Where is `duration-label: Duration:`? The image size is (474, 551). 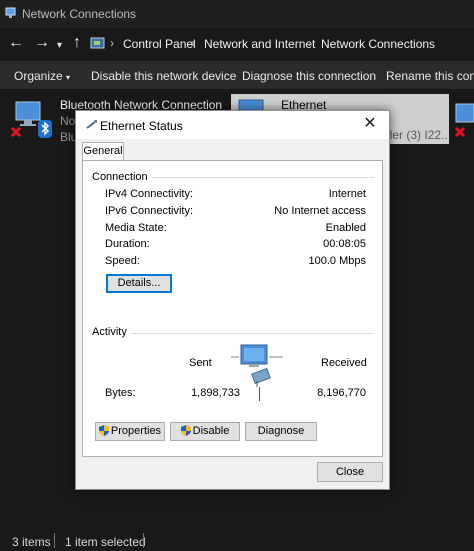
duration-label: Duration: is located at coordinates (127, 244).